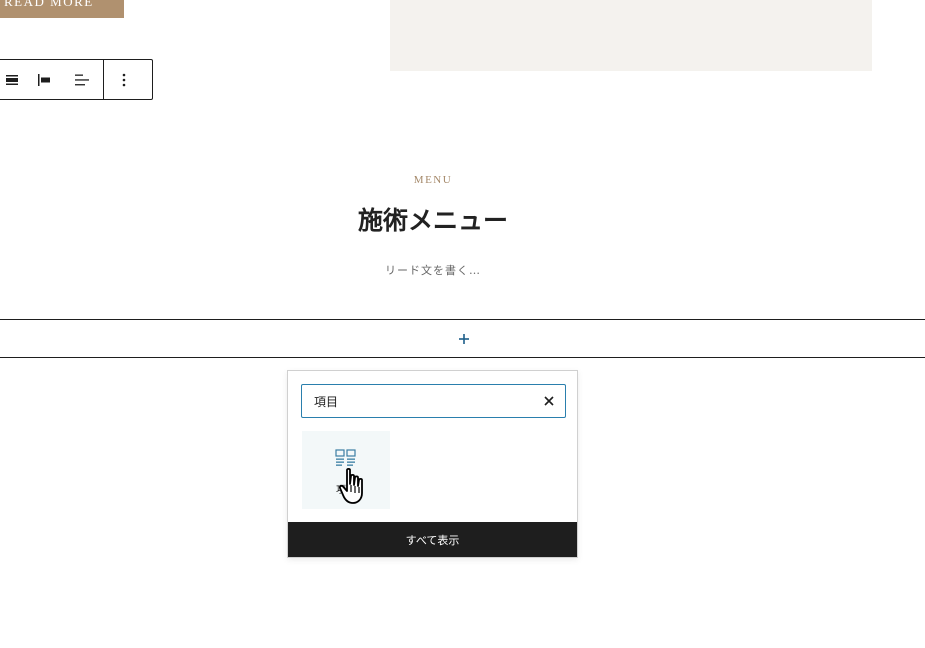 The width and height of the screenshot is (925, 648). I want to click on align-left-button, so click(44, 79).